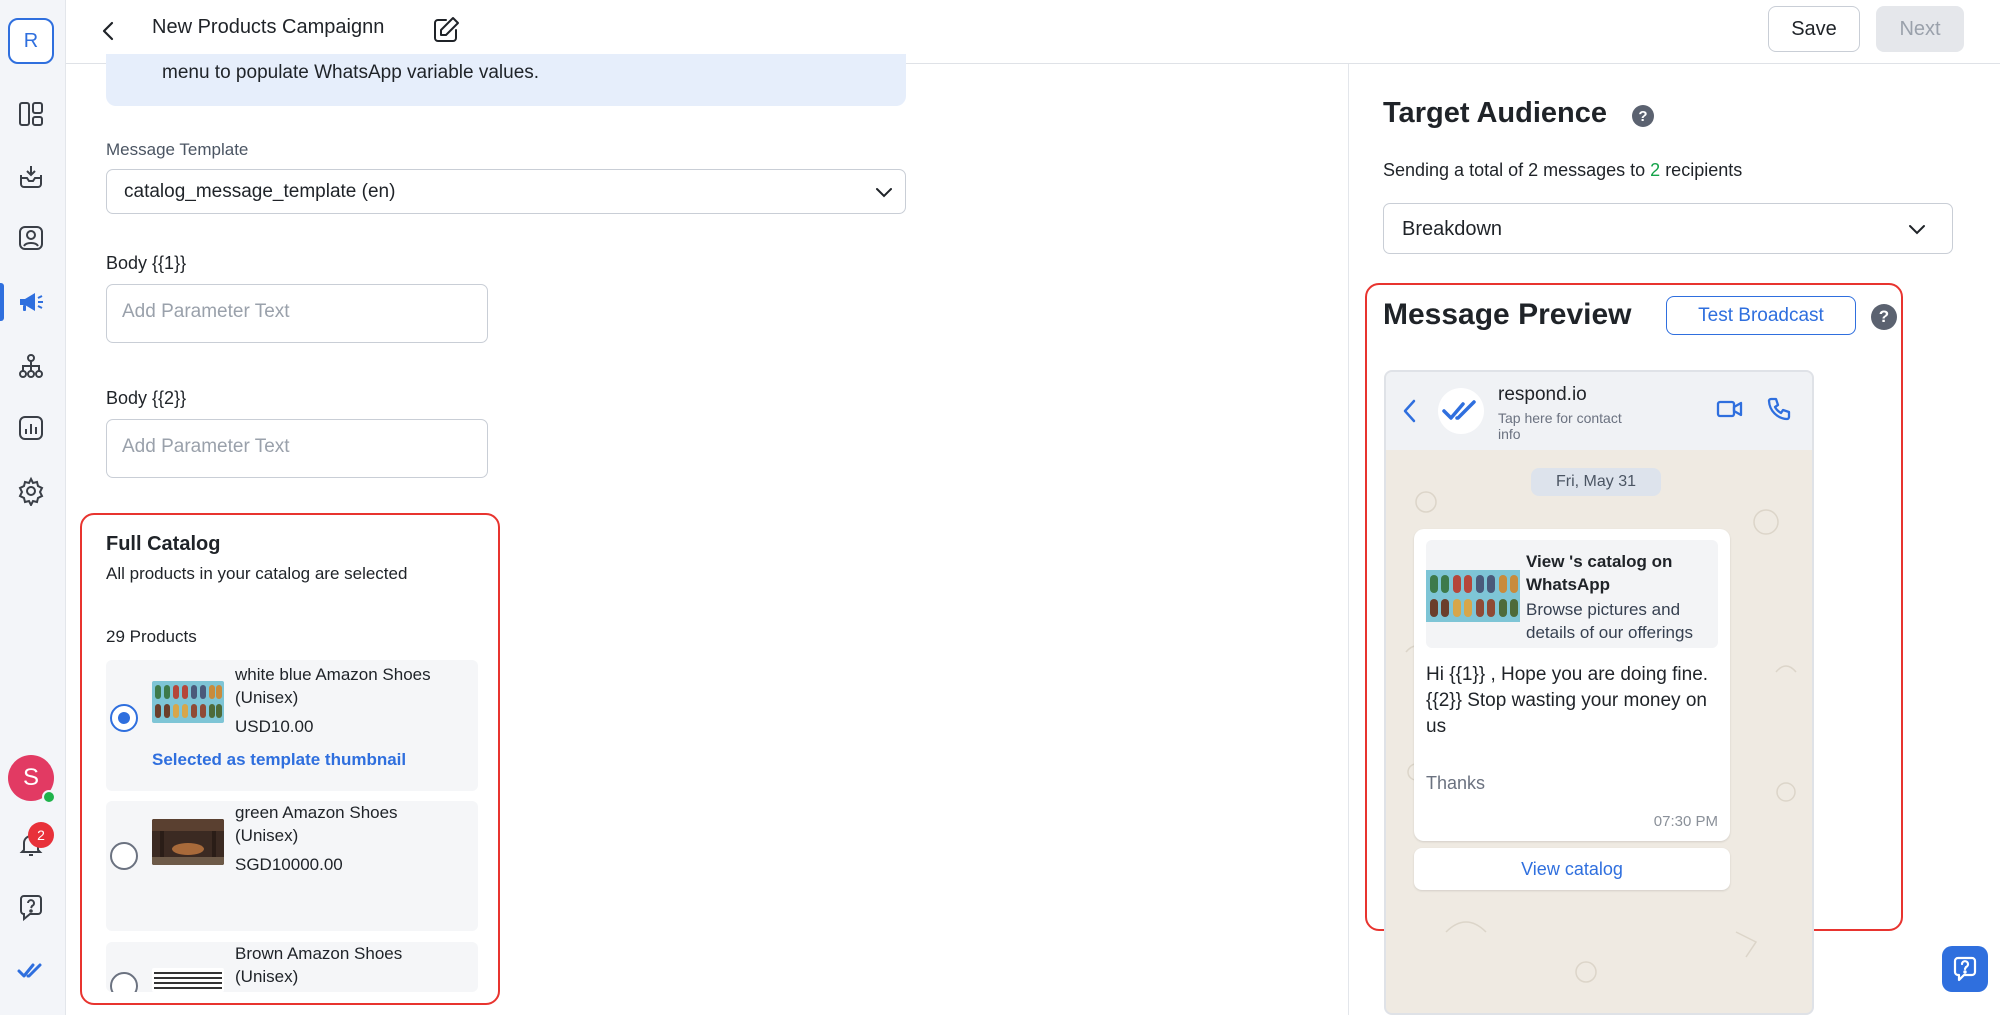  Describe the element at coordinates (146, 263) in the screenshot. I see `body1-label: Body {{1}}` at that location.